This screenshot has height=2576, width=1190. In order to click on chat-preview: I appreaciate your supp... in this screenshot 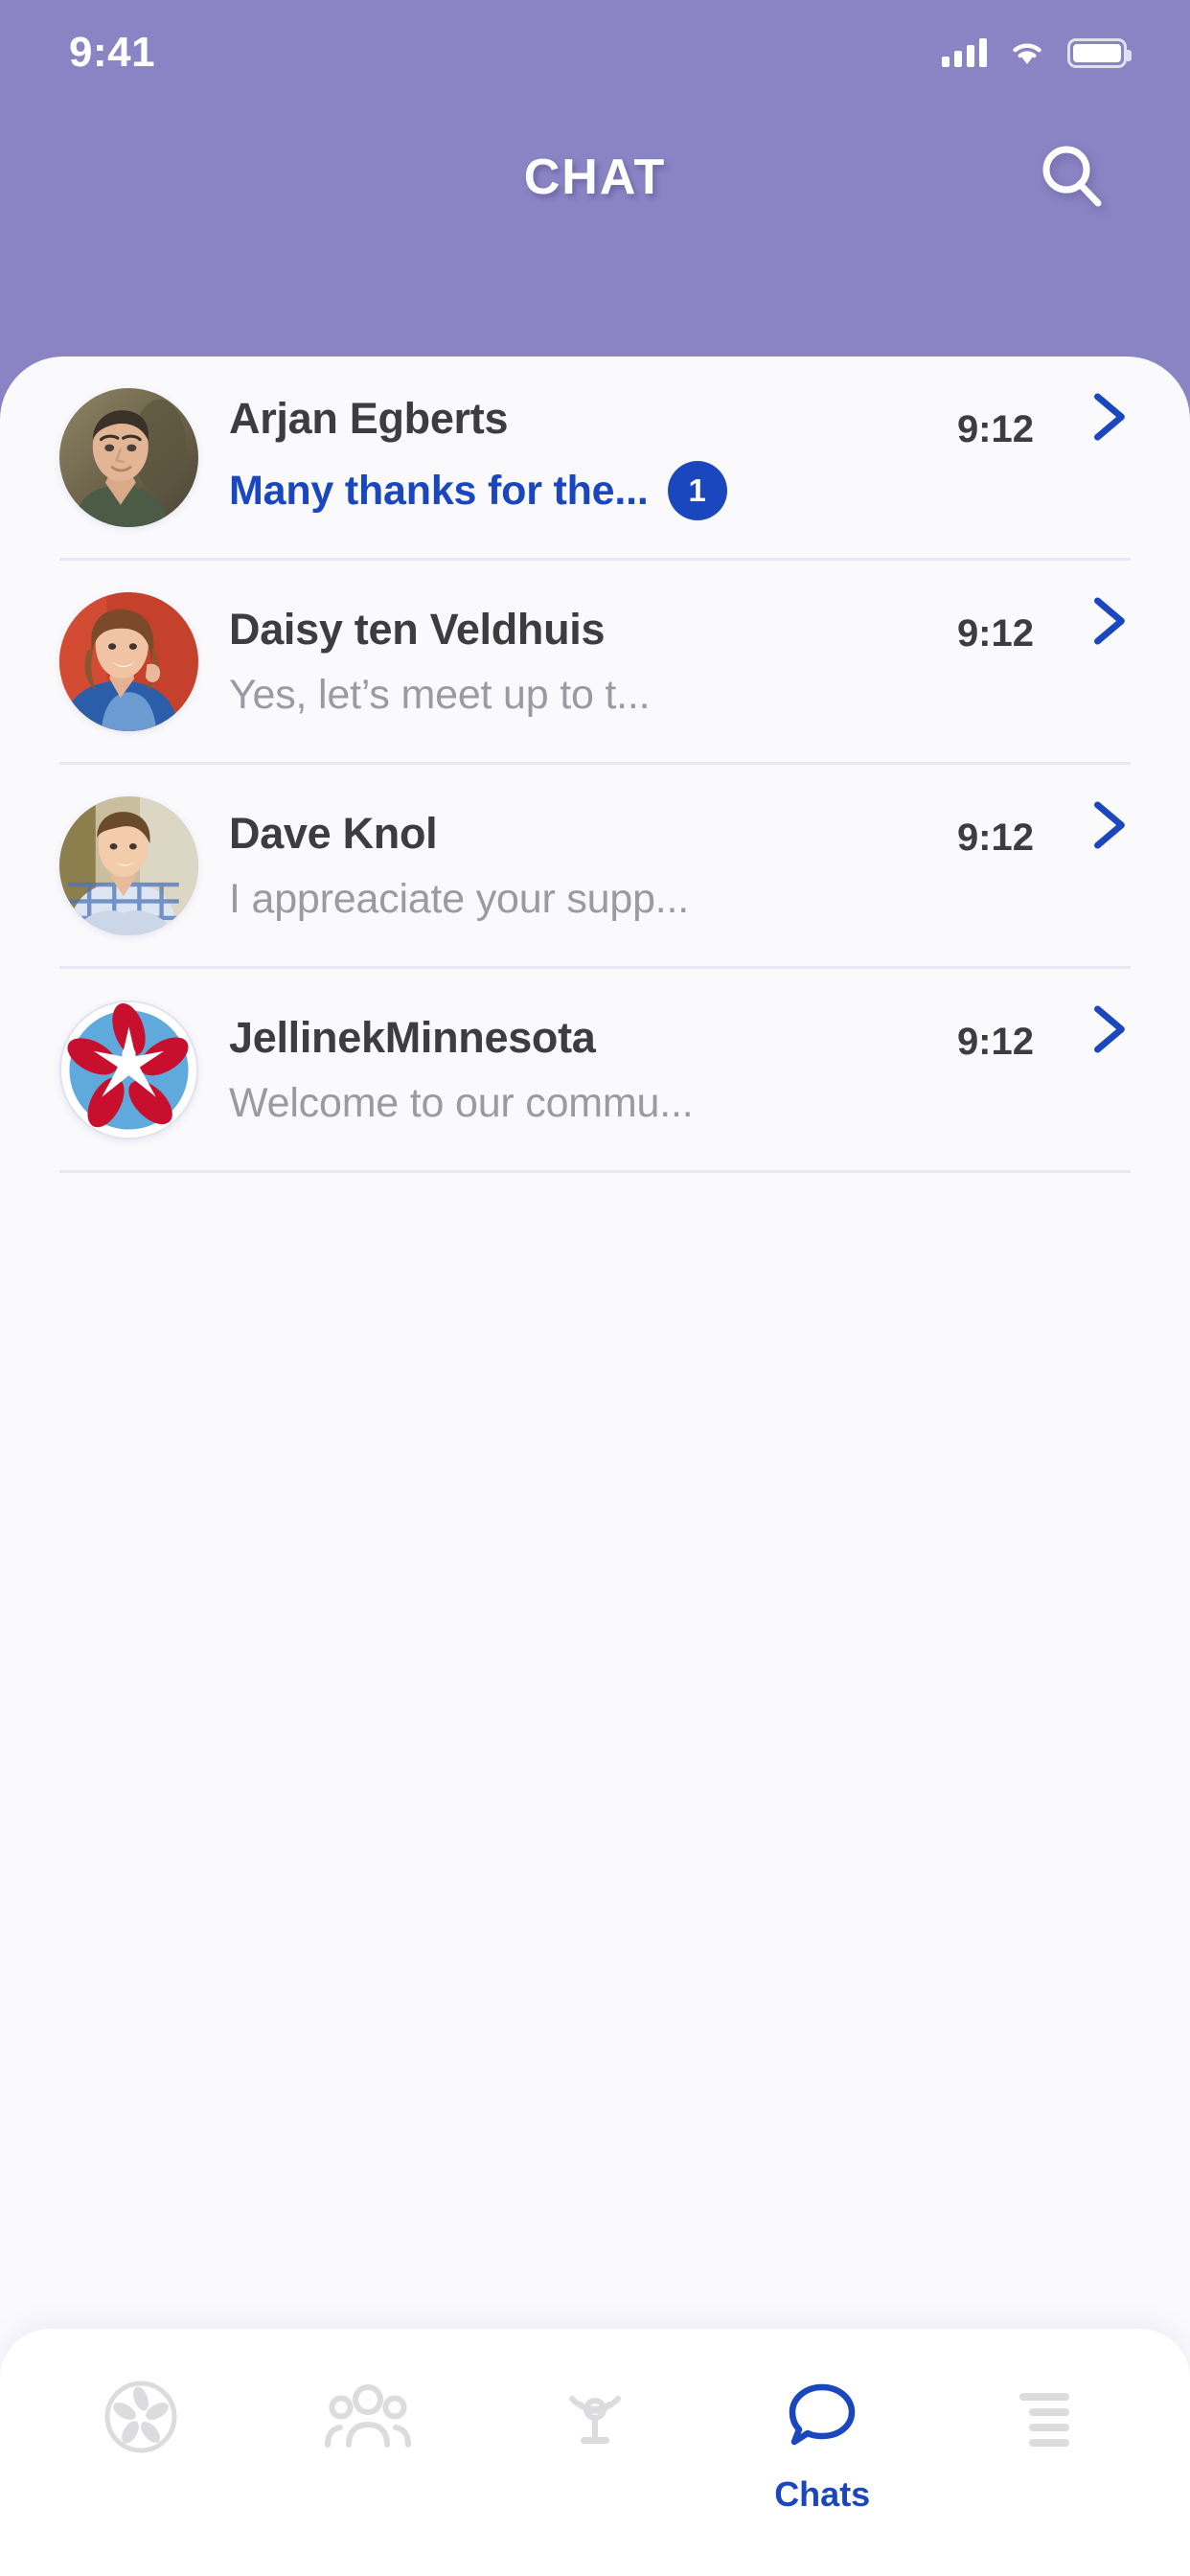, I will do `click(460, 899)`.